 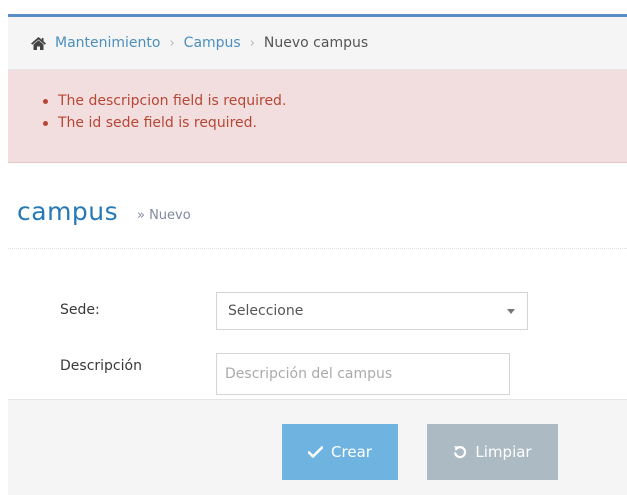 I want to click on clear-button: Limpiar, so click(x=492, y=452).